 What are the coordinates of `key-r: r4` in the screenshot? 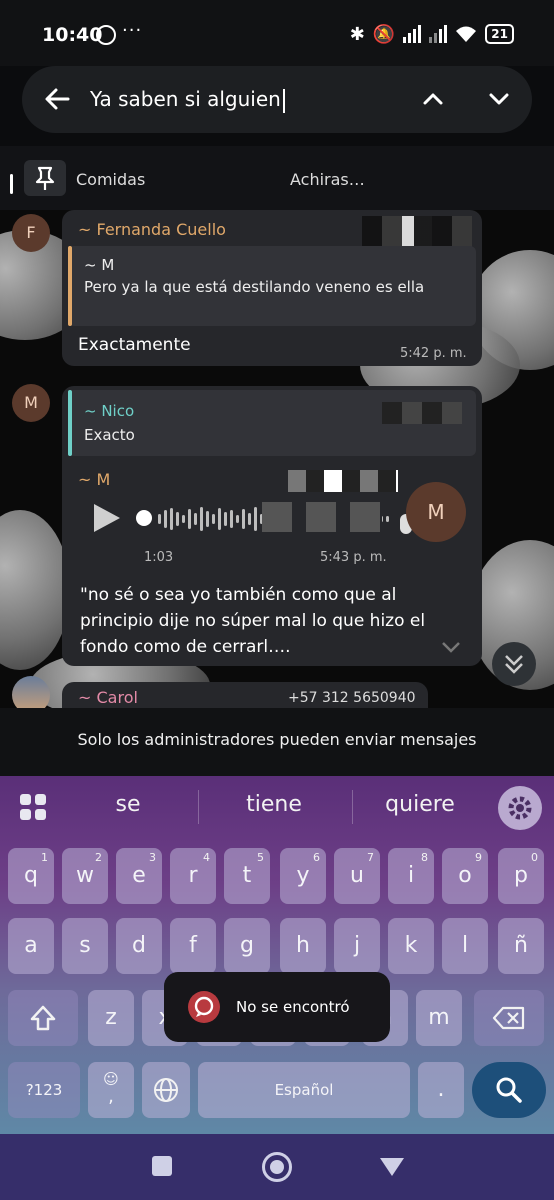 It's located at (193, 876).